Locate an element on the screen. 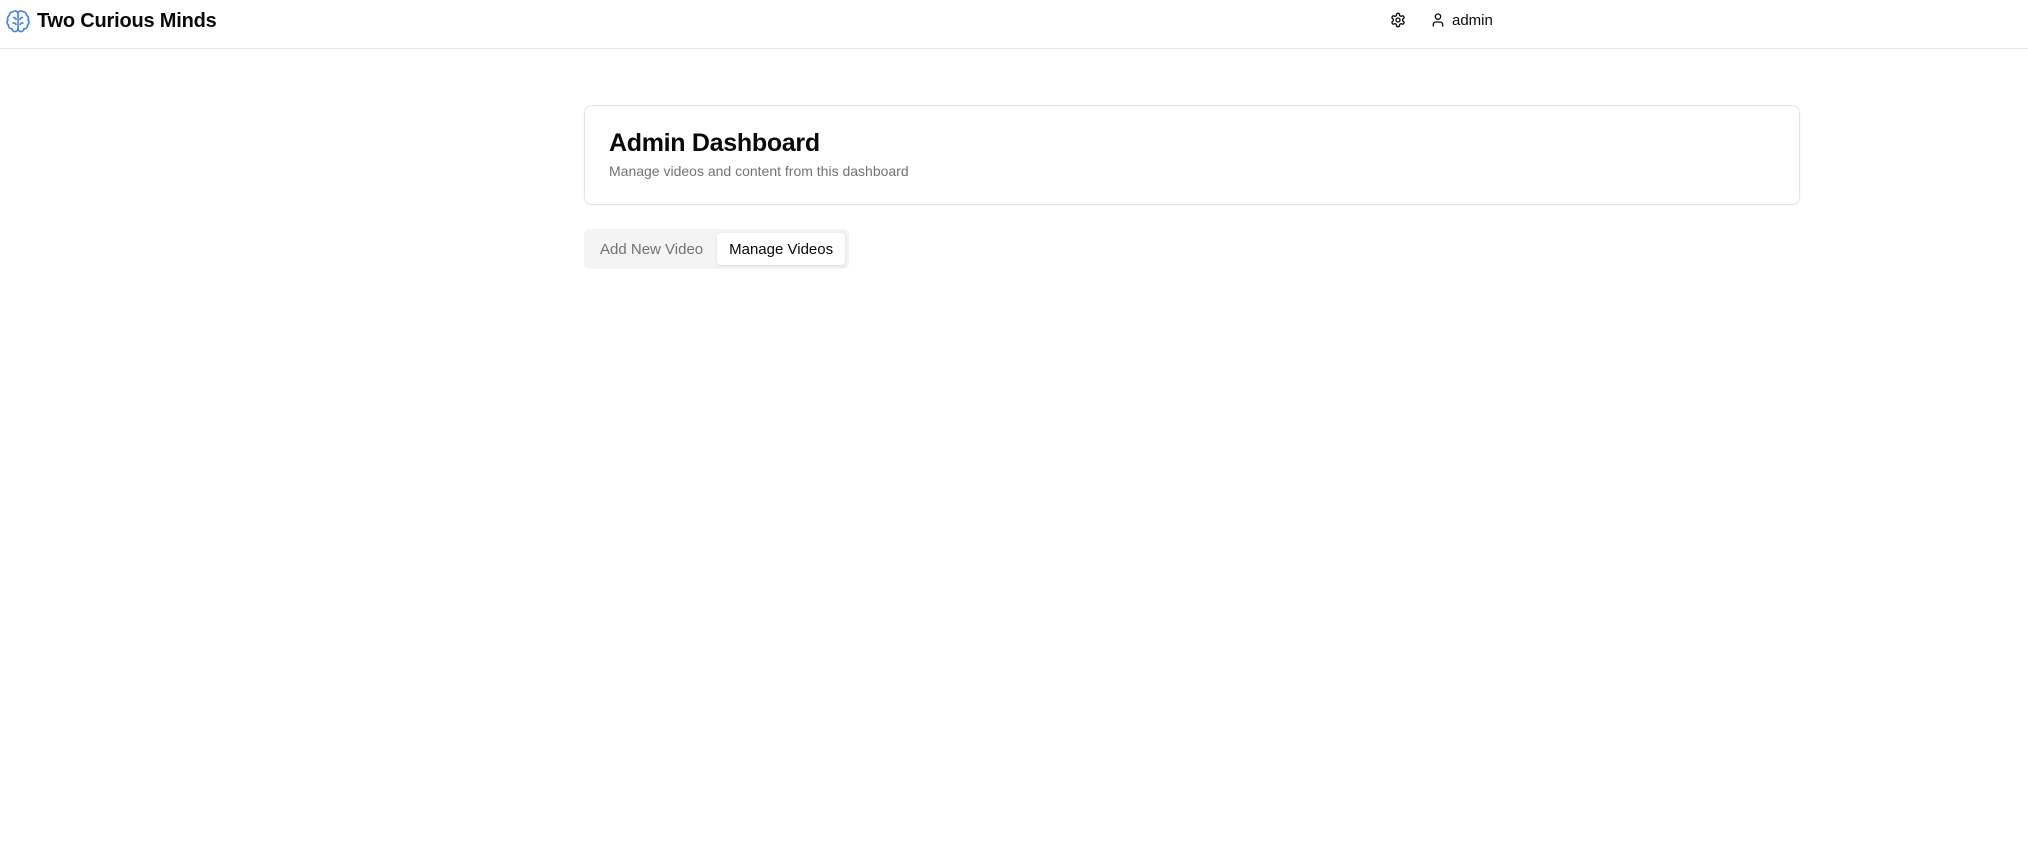  brand: Two Curious Minds is located at coordinates (111, 21).